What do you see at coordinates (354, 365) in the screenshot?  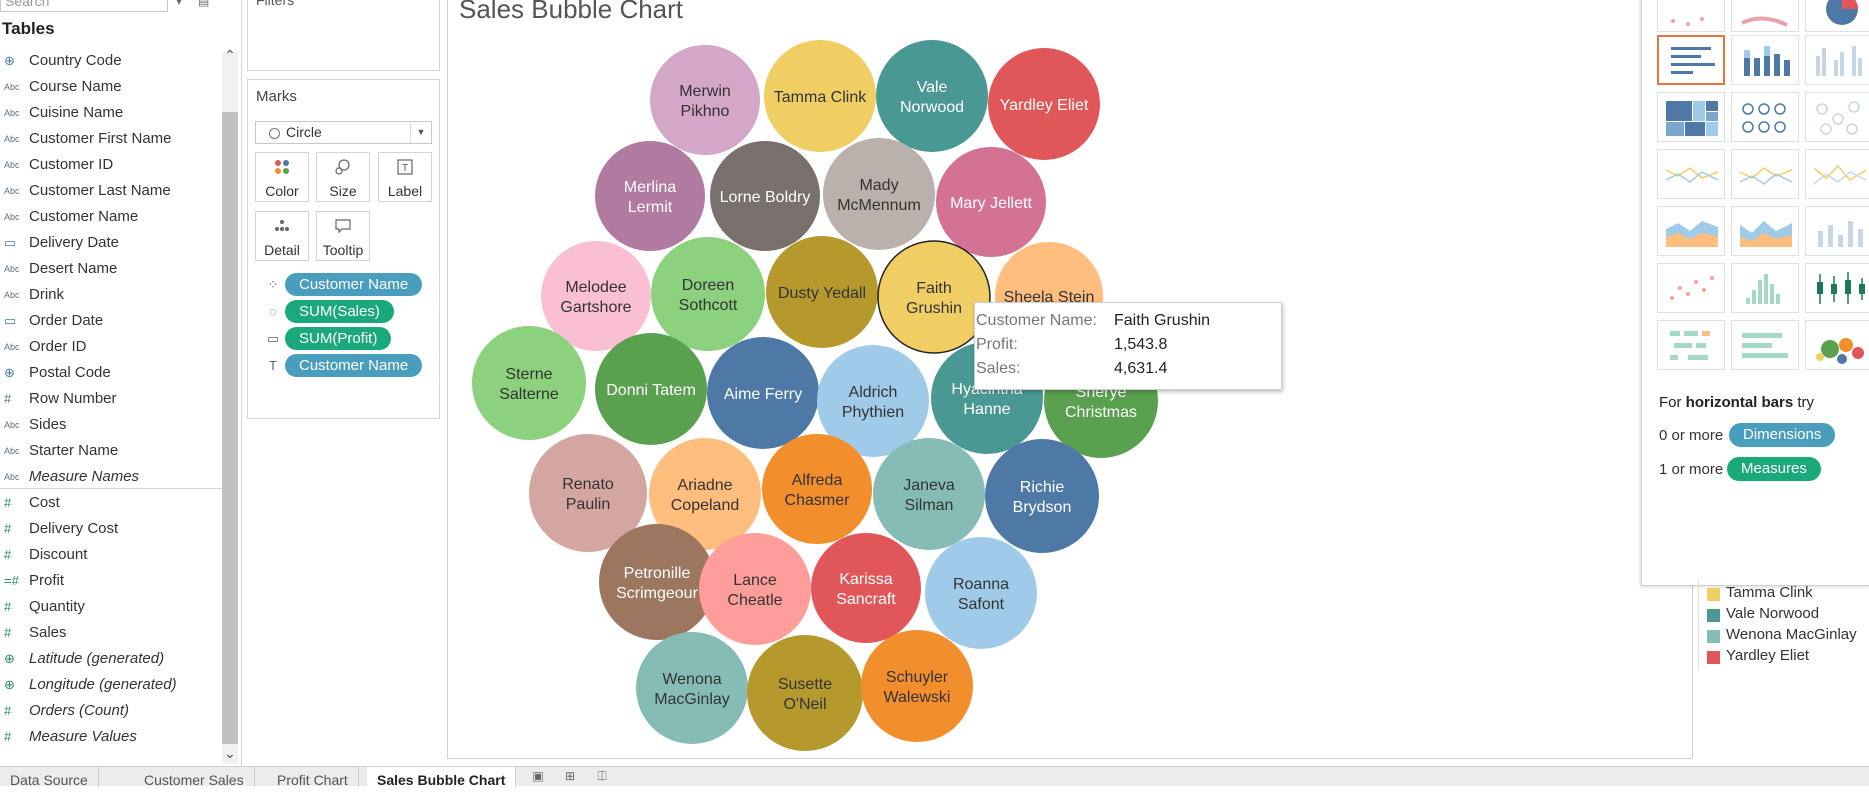 I see `pill-customer-name-label: Customer Name` at bounding box center [354, 365].